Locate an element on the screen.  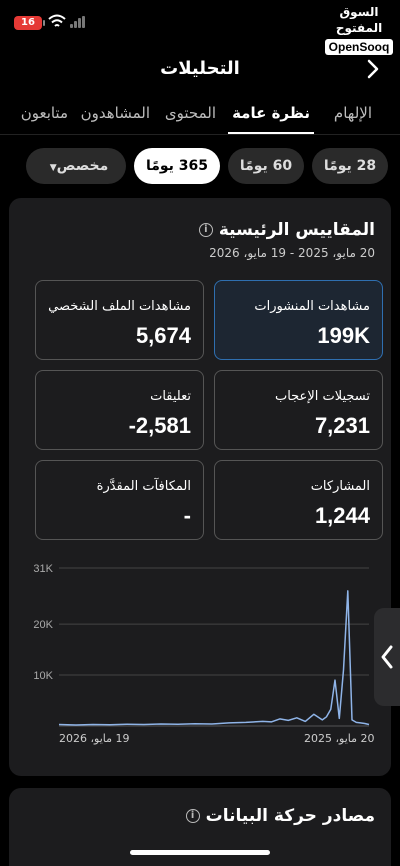
page-title: التحليلات is located at coordinates (200, 68).